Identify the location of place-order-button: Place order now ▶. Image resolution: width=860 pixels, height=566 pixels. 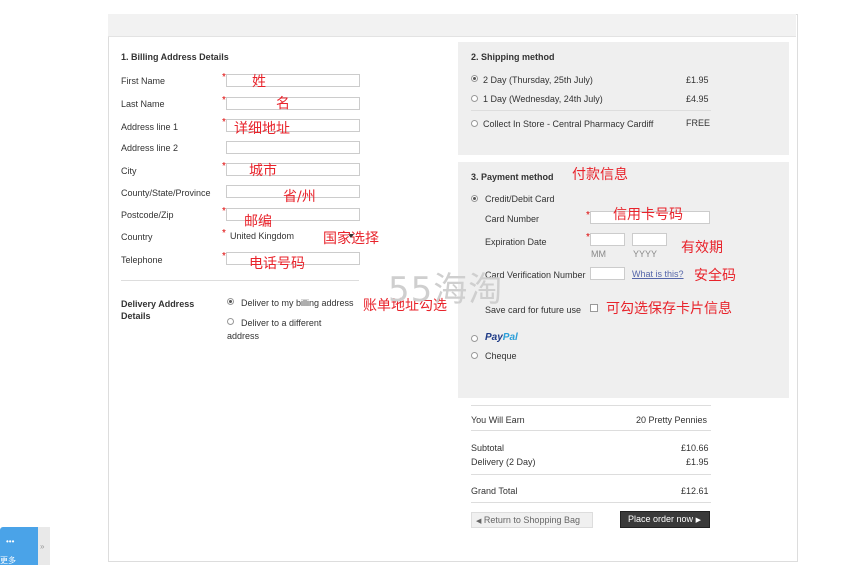
(665, 519).